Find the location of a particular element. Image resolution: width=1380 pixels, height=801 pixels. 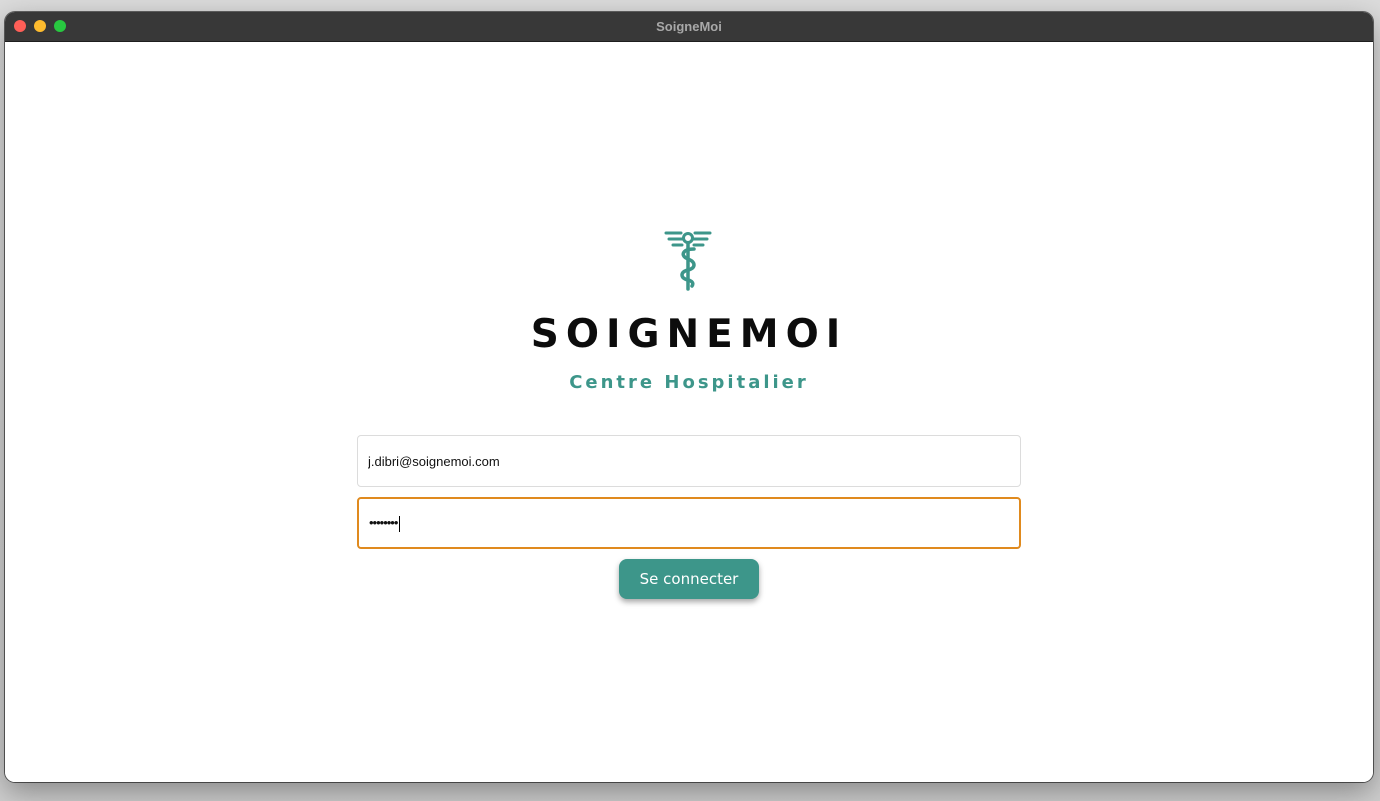

window-title: SoigneMoi is located at coordinates (689, 26).